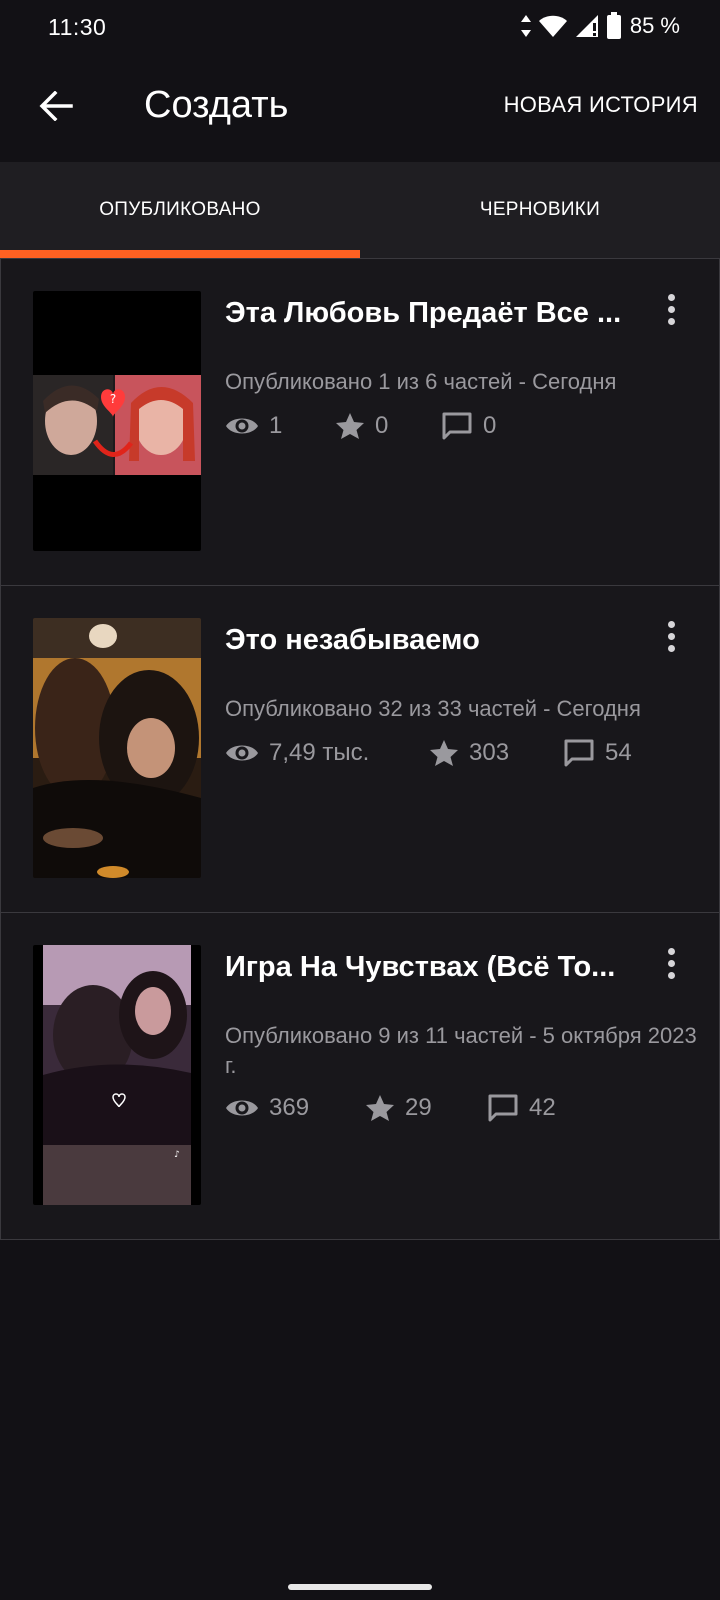 This screenshot has height=1600, width=720. What do you see at coordinates (77, 27) in the screenshot?
I see `status-time: 11:30` at bounding box center [77, 27].